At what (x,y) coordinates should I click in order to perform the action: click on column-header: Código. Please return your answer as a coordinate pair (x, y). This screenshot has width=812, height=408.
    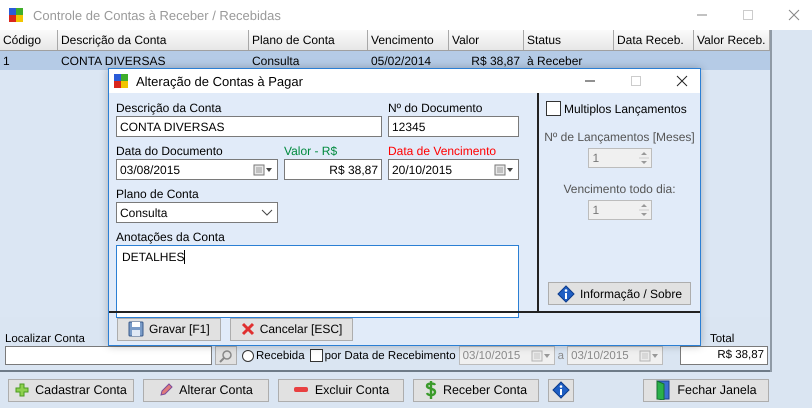
    Looking at the image, I should click on (29, 40).